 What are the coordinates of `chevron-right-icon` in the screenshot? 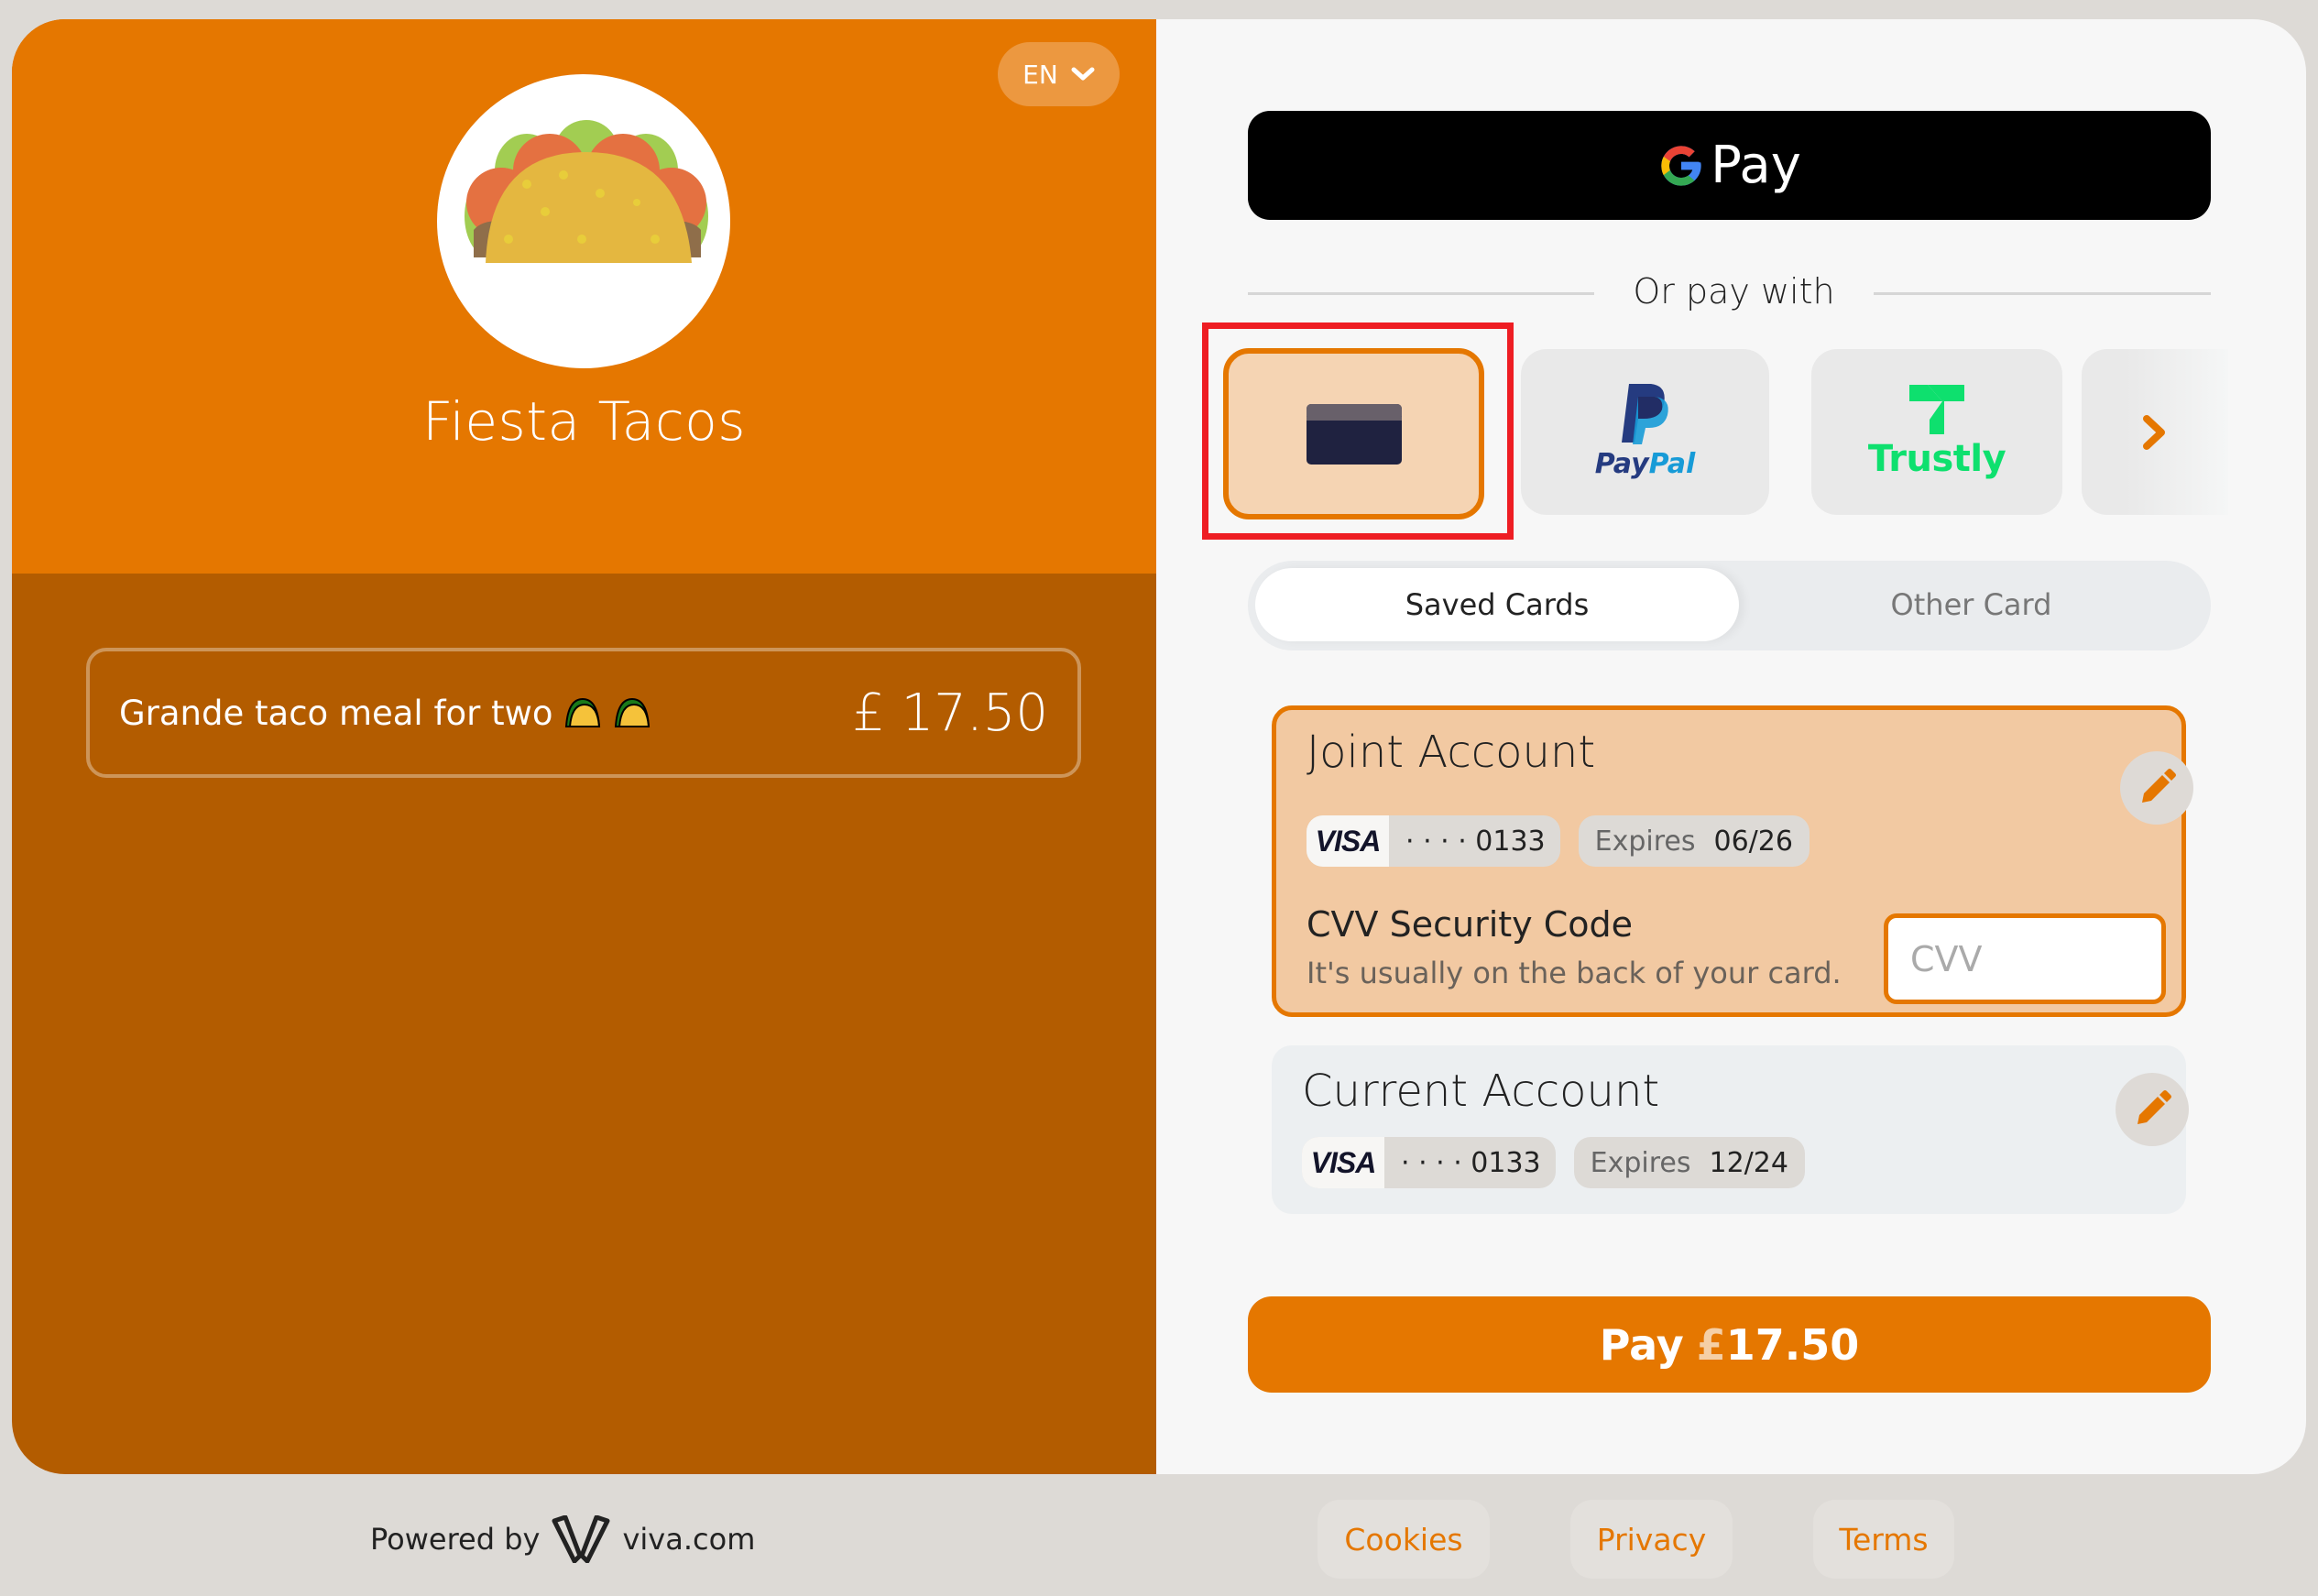 It's located at (2154, 432).